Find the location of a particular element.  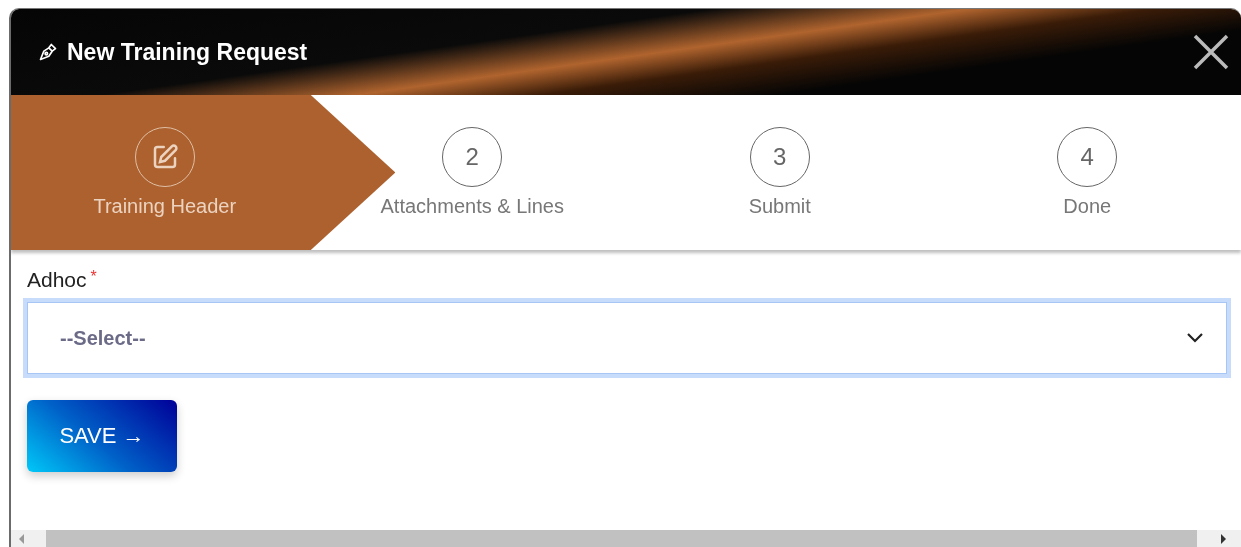

step-number: 2 is located at coordinates (472, 157).